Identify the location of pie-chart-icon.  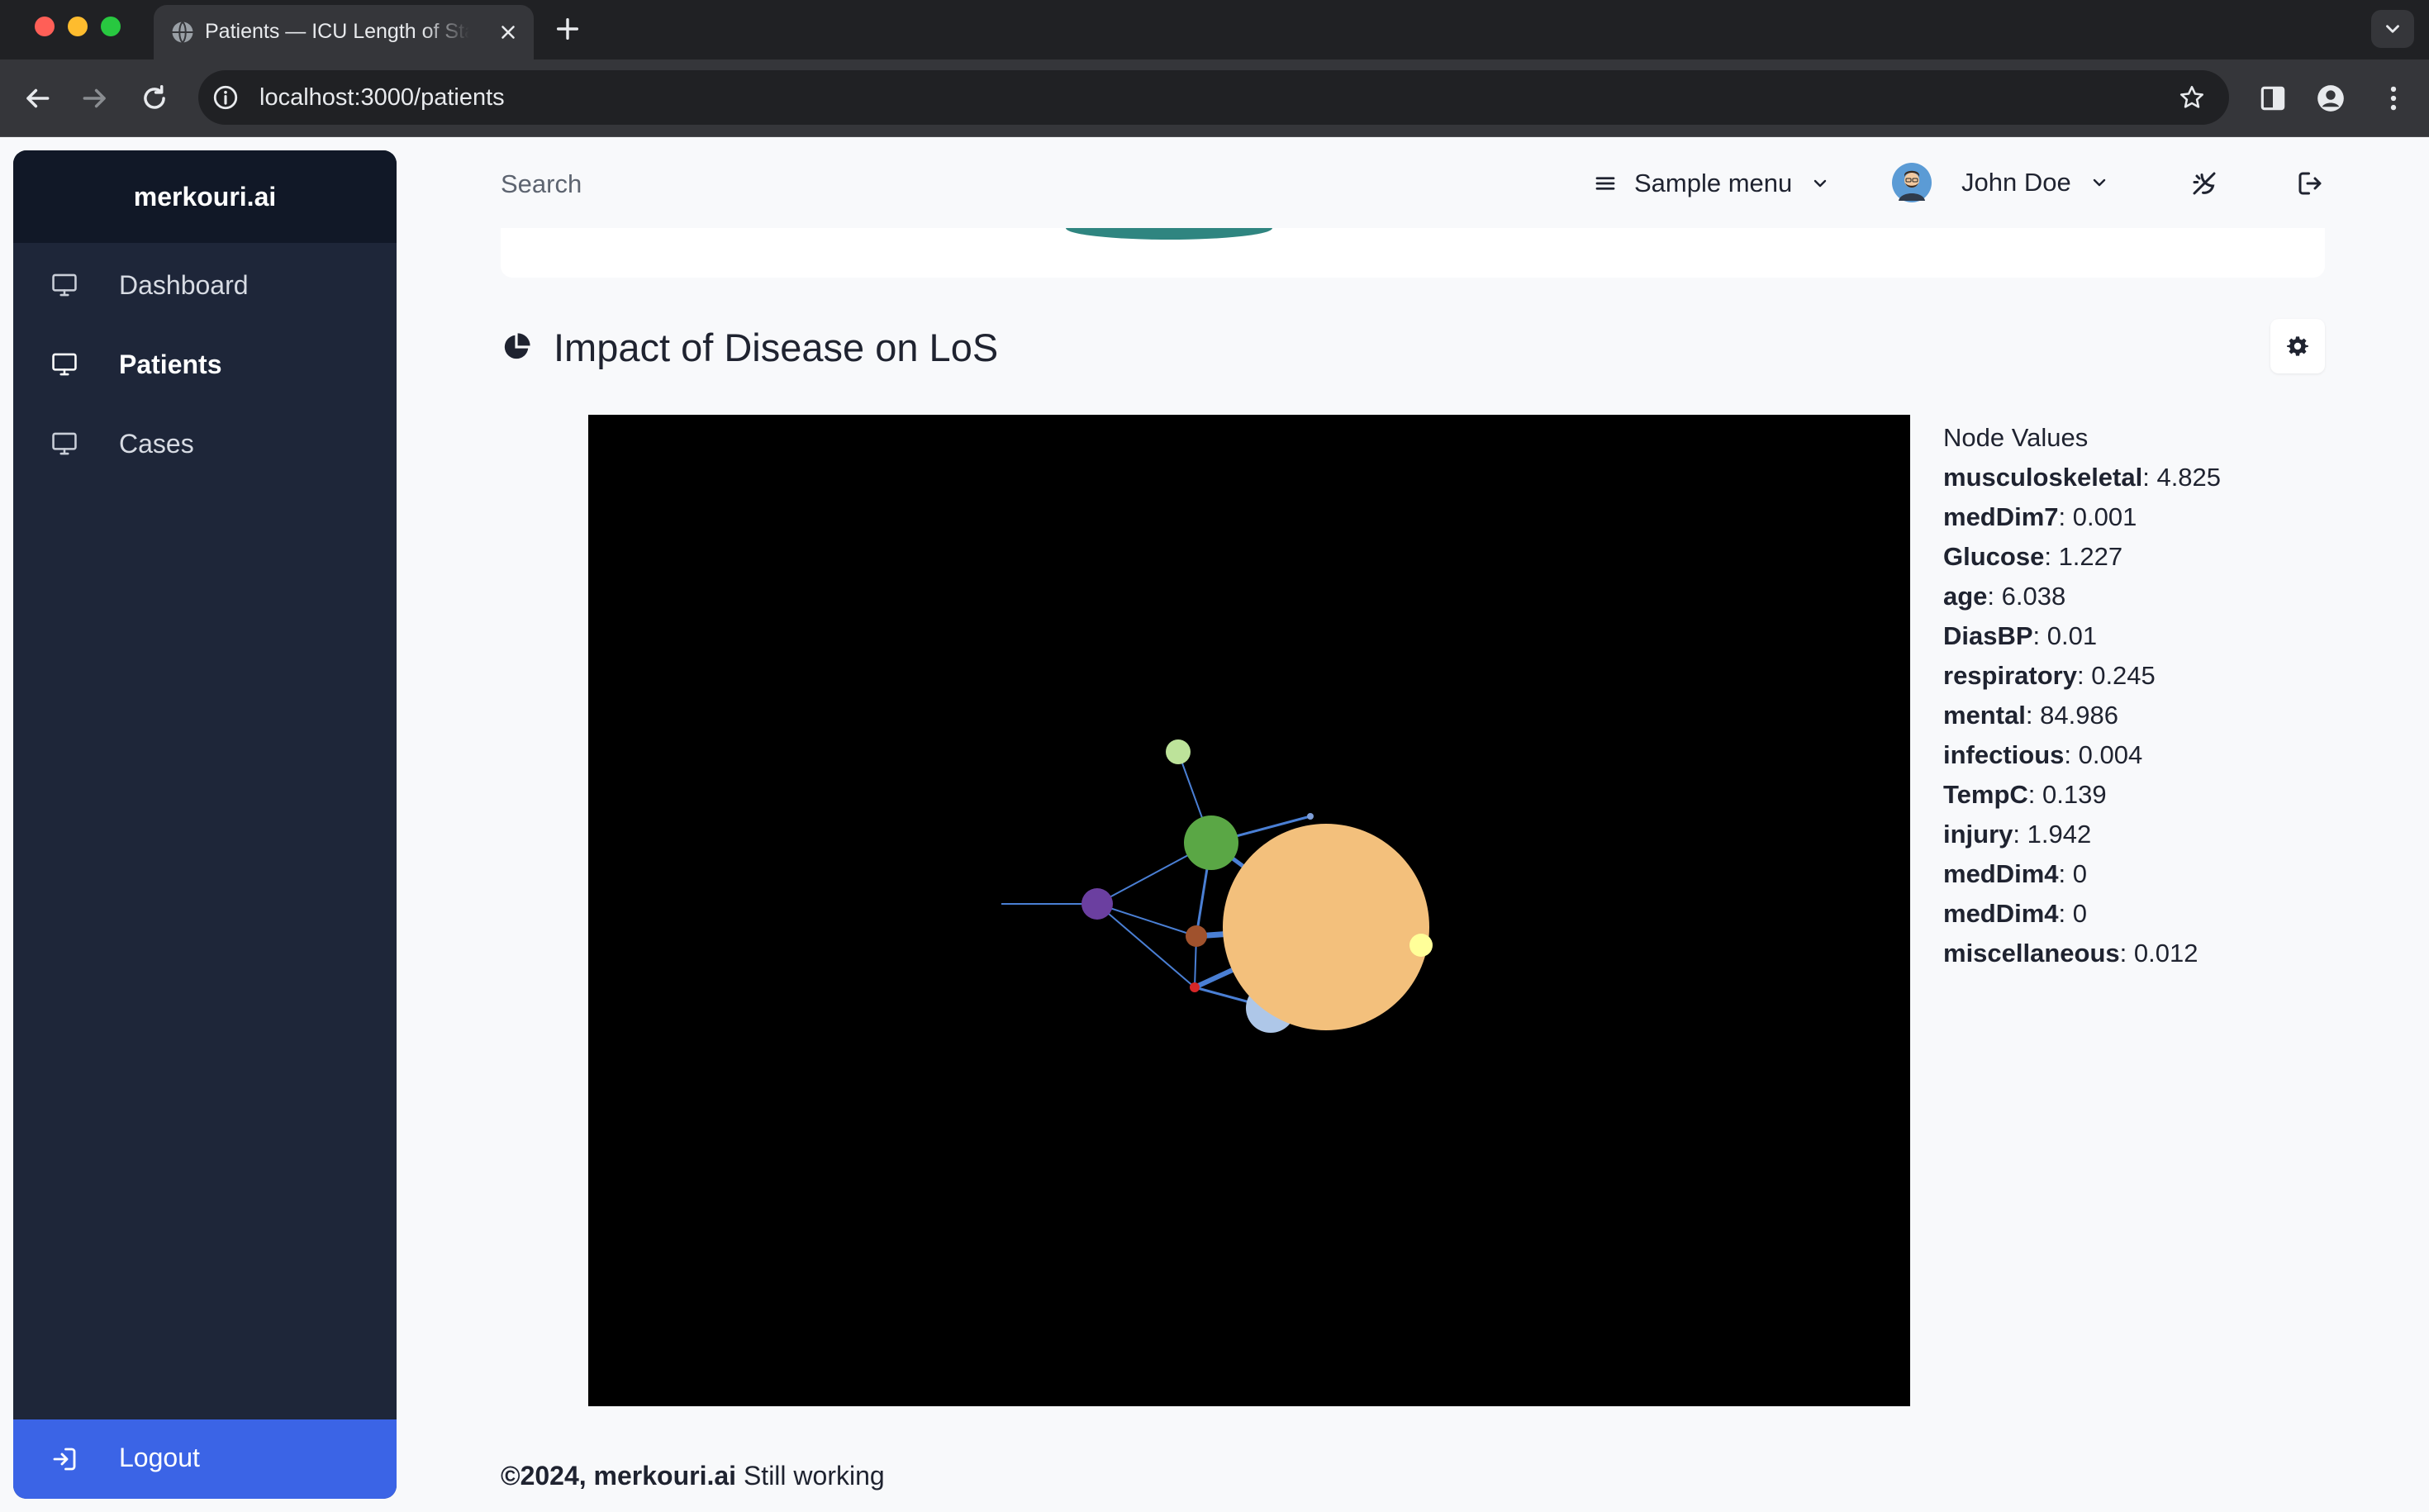
(517, 346).